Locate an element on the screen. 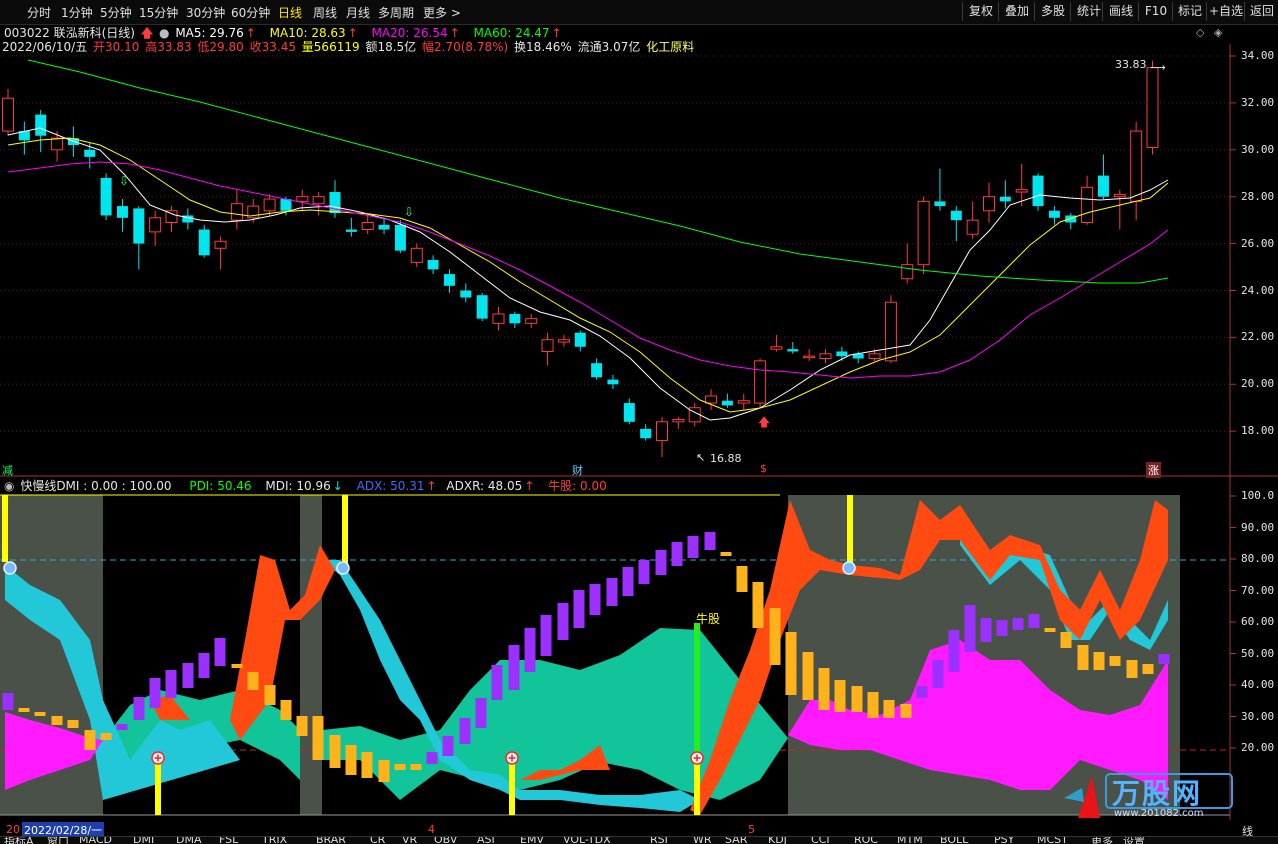 Image resolution: width=1278 pixels, height=844 pixels. indicator-axis-label: 30.00 is located at coordinates (1258, 716).